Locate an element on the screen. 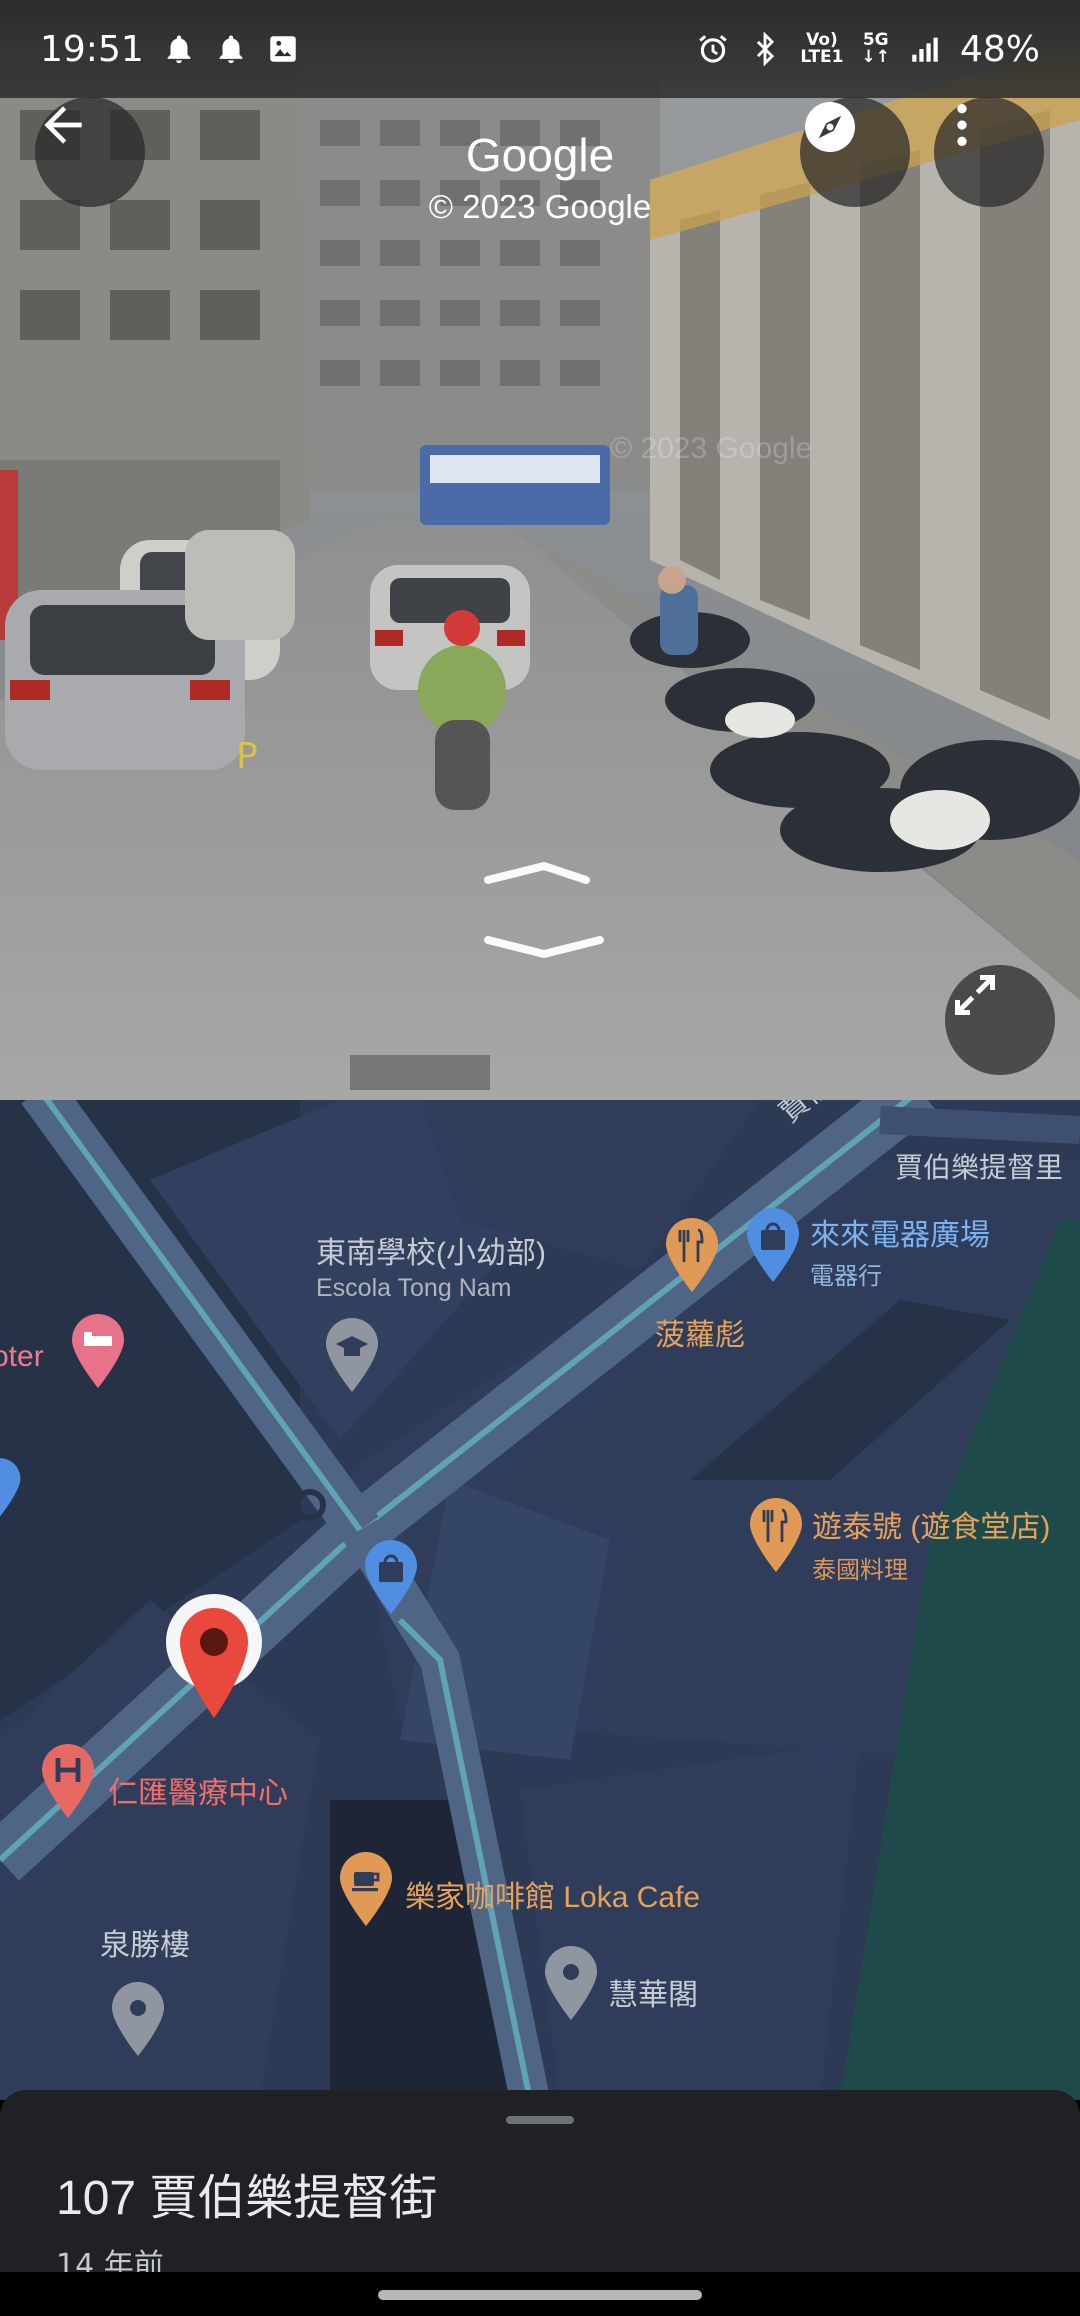  restaurant-label: 菠蘿彪 is located at coordinates (700, 1335).